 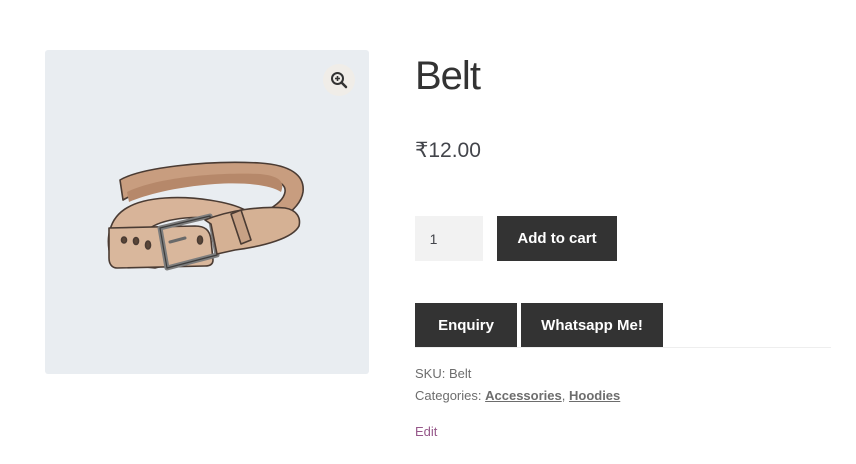 I want to click on quantity-input, so click(x=449, y=238).